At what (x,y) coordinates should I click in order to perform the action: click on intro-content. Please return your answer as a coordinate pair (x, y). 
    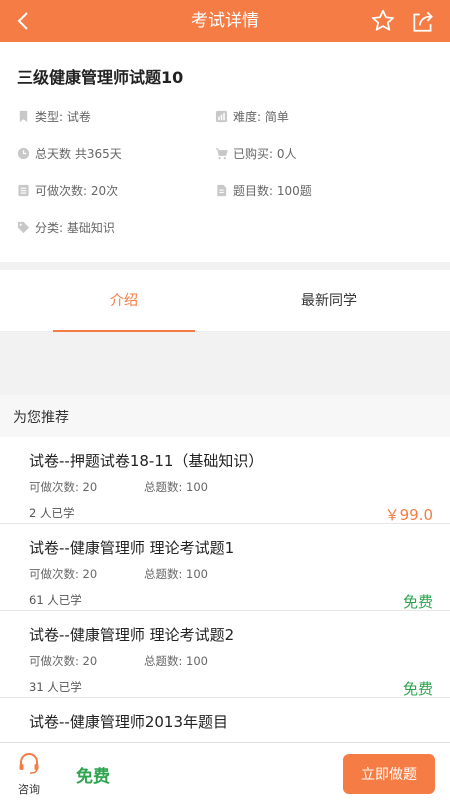
    Looking at the image, I should click on (225, 363).